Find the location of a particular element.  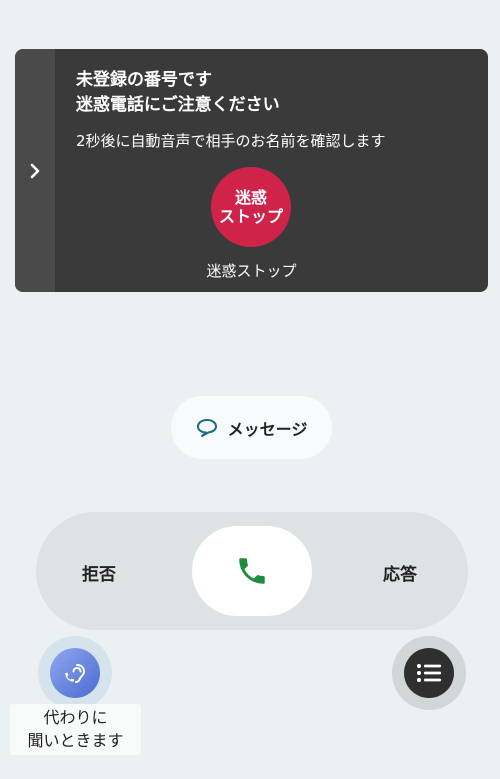

listen-for-me-label: 代わりに 聞いときます is located at coordinates (75, 729).